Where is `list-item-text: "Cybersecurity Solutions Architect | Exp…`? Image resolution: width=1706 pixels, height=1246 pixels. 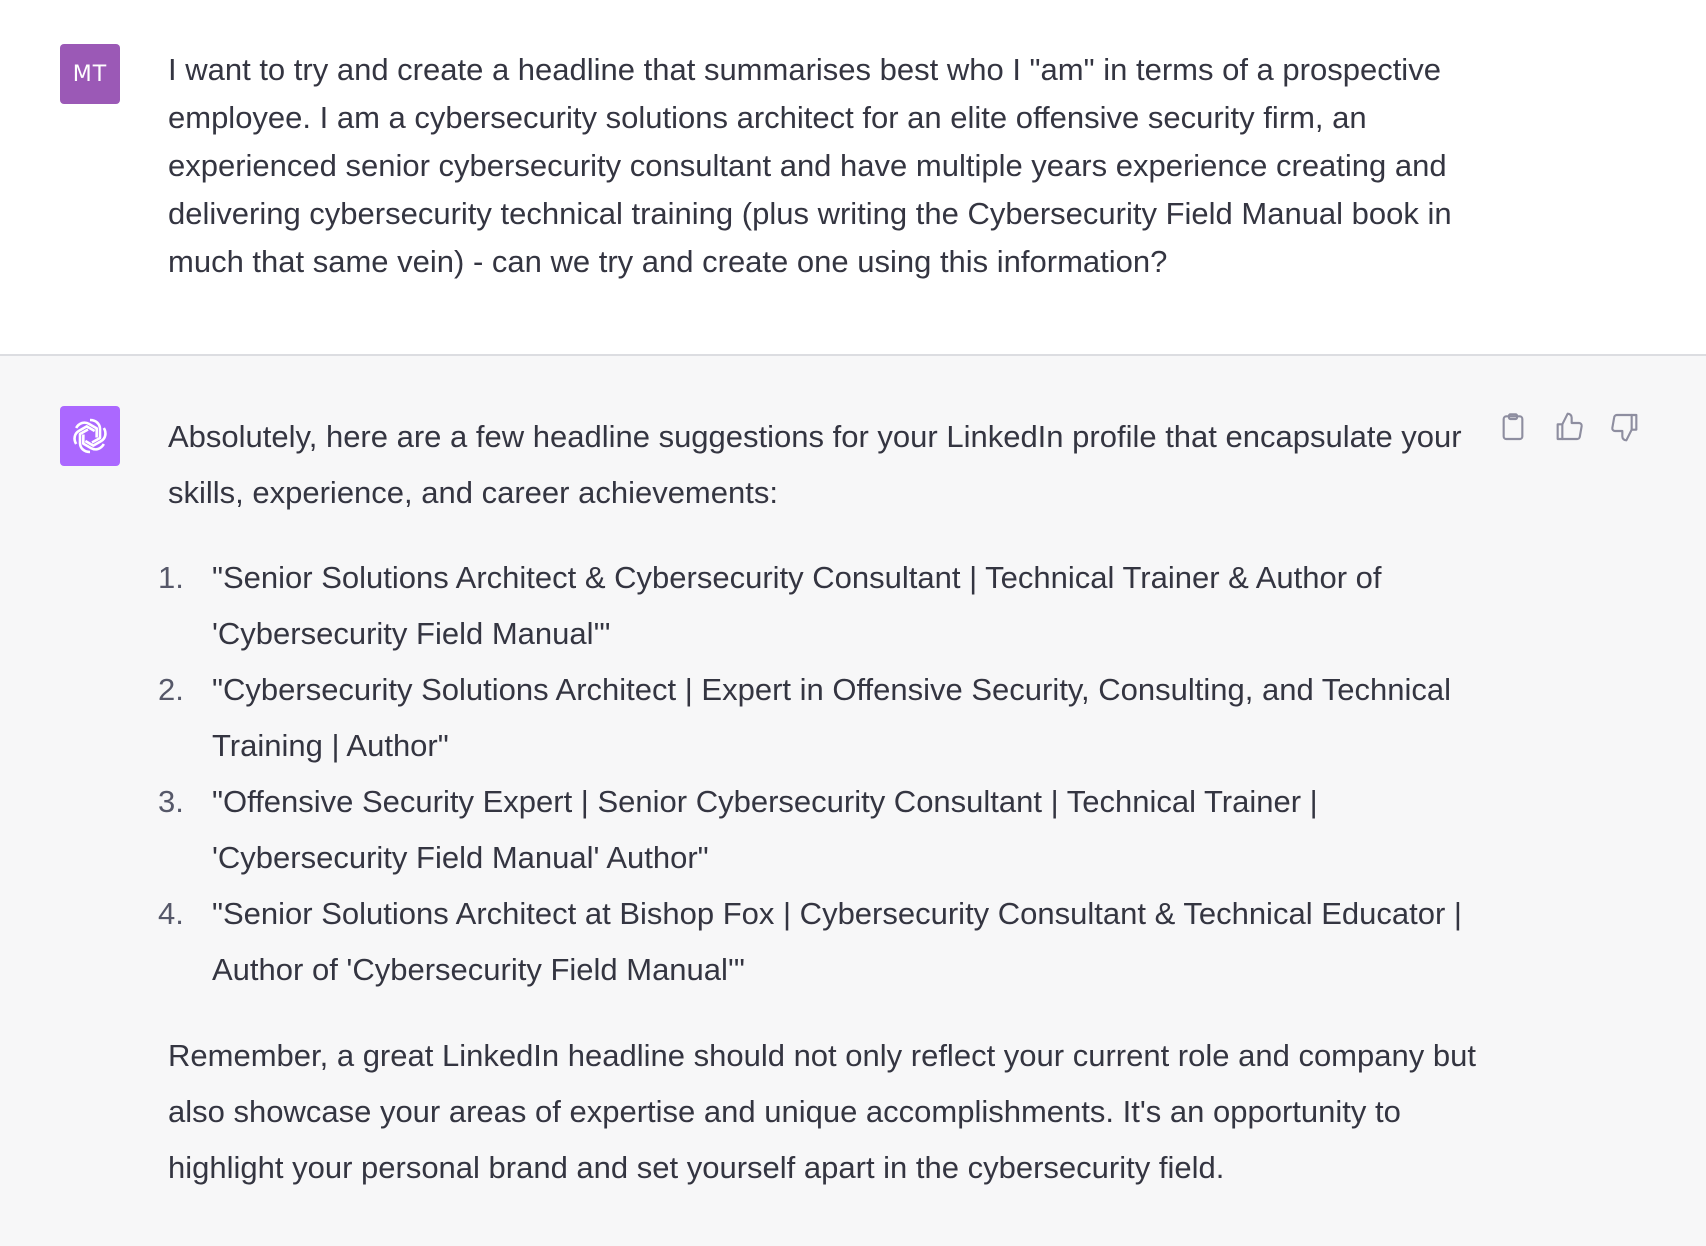 list-item-text: "Cybersecurity Solutions Architect | Exp… is located at coordinates (831, 717).